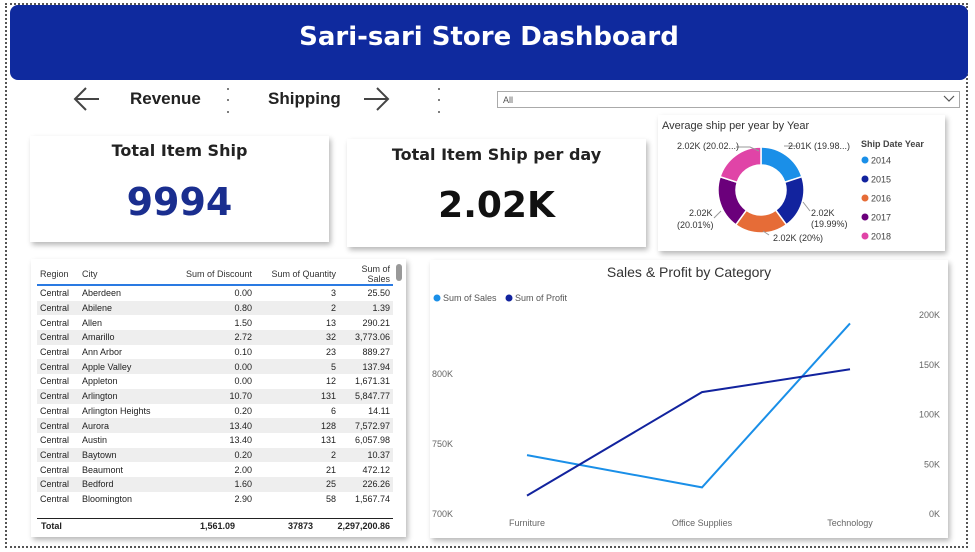 This screenshot has height=552, width=975. I want to click on donut-title: Average ship per year by Year, so click(736, 126).